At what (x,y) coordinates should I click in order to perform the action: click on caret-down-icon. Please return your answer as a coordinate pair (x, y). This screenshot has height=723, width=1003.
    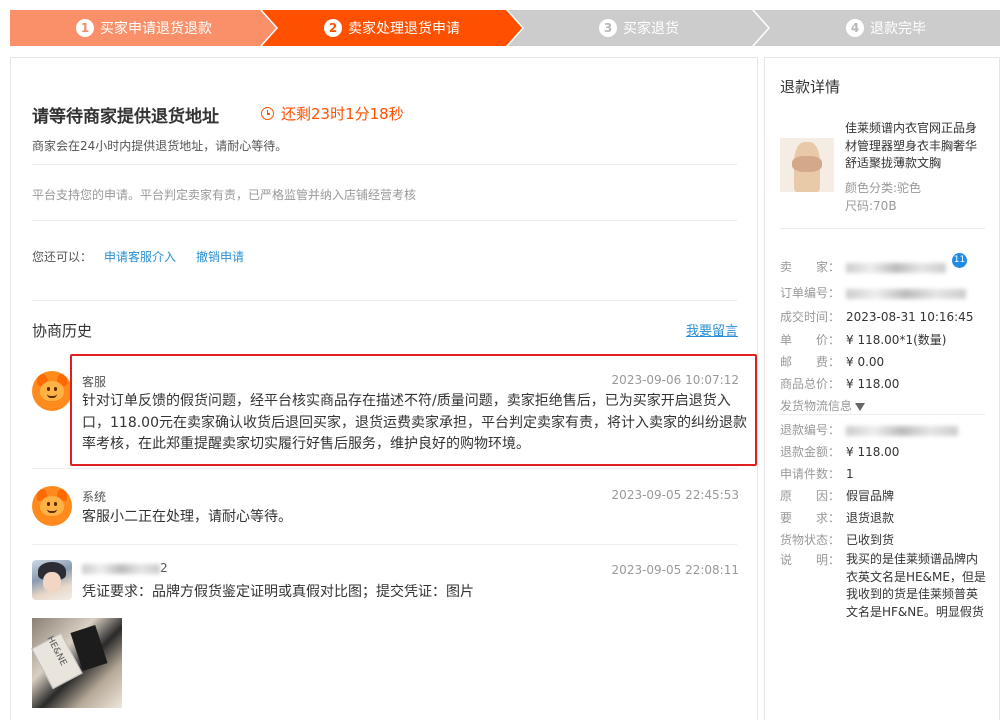
    Looking at the image, I should click on (860, 406).